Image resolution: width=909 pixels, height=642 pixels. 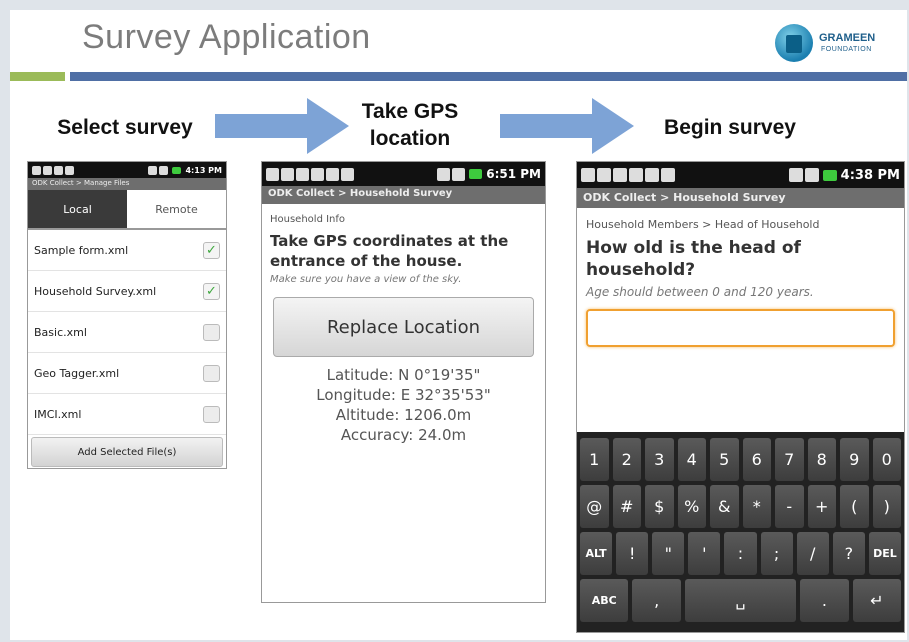 I want to click on key-alt: ALT, so click(x=596, y=553).